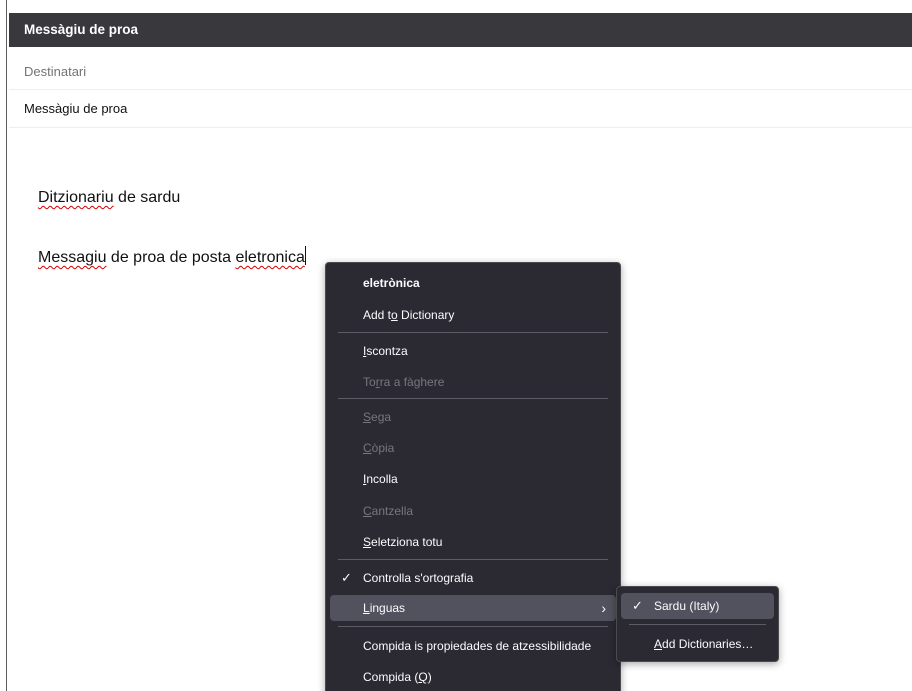  Describe the element at coordinates (377, 315) in the screenshot. I see `menu-label-part: Add t` at that location.